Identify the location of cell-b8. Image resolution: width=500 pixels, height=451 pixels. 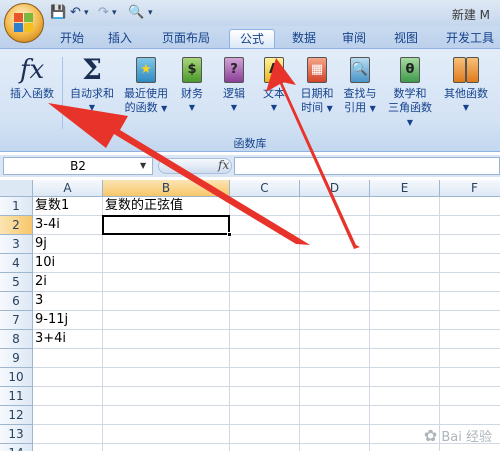
(166, 339).